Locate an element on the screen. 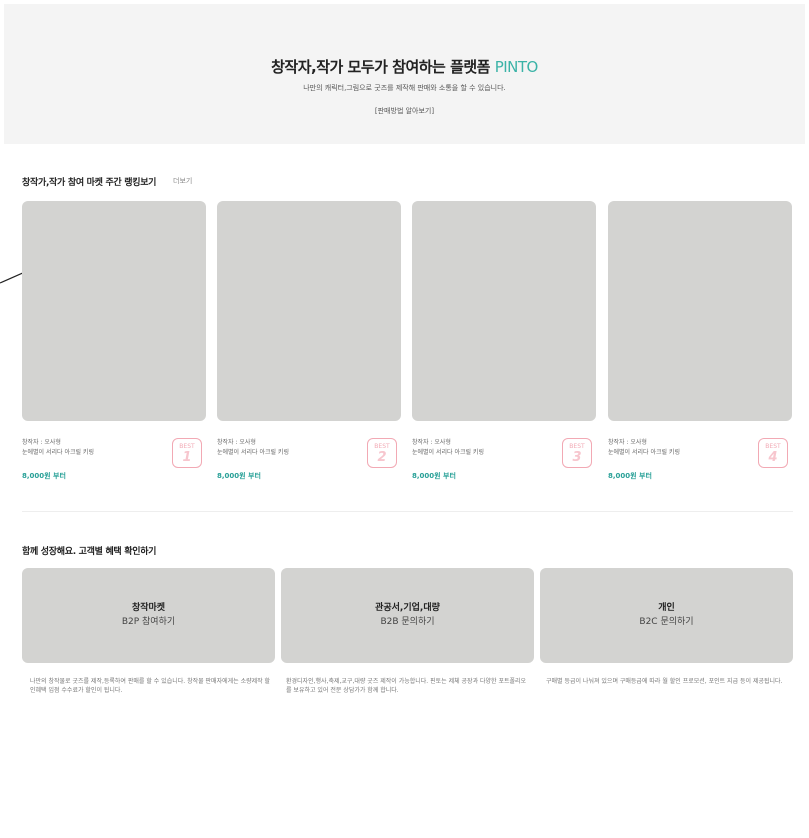 The height and width of the screenshot is (838, 809). best-badge-rank: 4 is located at coordinates (773, 457).